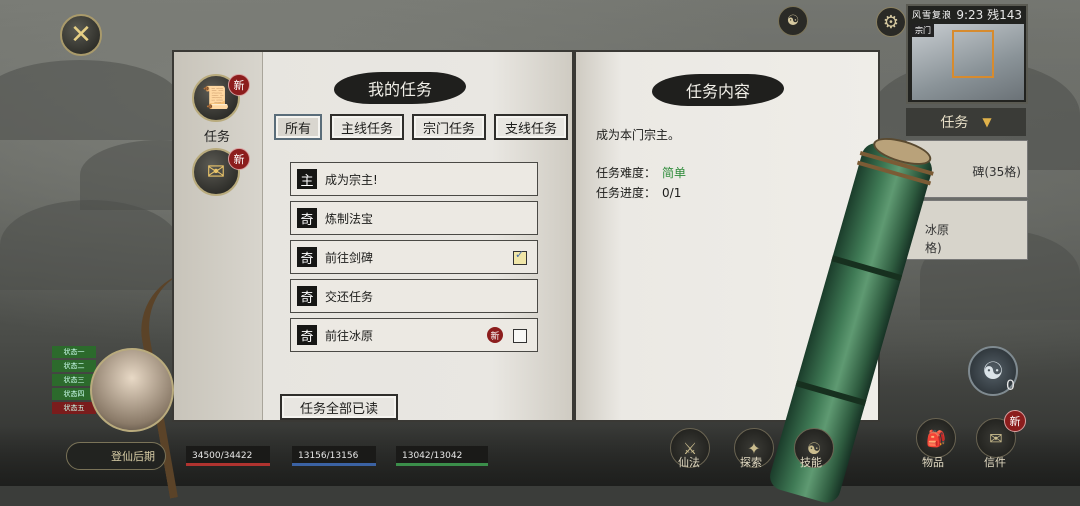  Describe the element at coordinates (674, 173) in the screenshot. I see `task-difficulty-value: 简单` at that location.